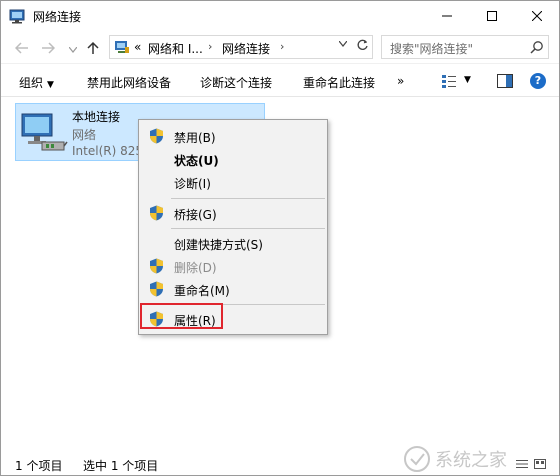  I want to click on preview-pane-icon, so click(505, 81).